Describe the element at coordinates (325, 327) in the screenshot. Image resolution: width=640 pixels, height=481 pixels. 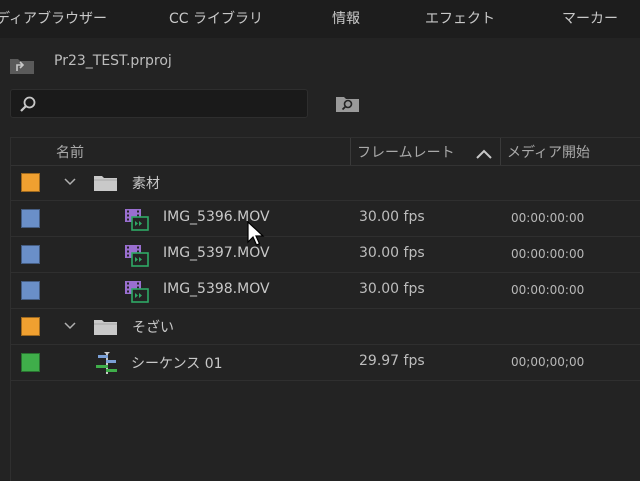
I see `list-item-folder: そざい` at that location.